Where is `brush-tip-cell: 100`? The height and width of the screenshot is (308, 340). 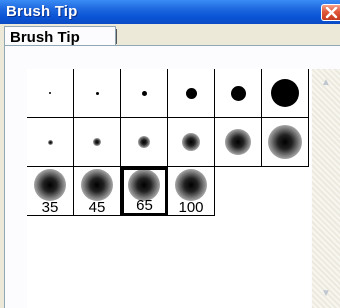 brush-tip-cell: 100 is located at coordinates (191, 191).